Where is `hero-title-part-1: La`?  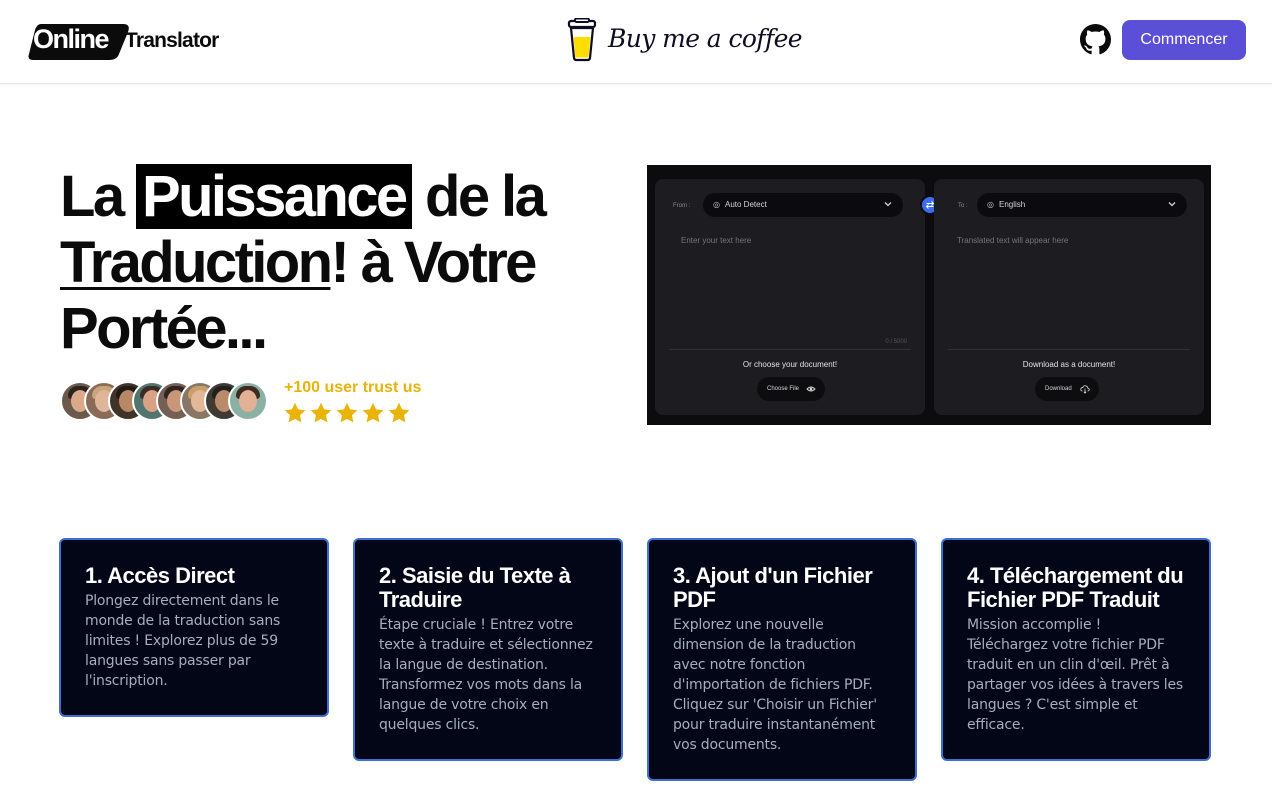 hero-title-part-1: La is located at coordinates (98, 196).